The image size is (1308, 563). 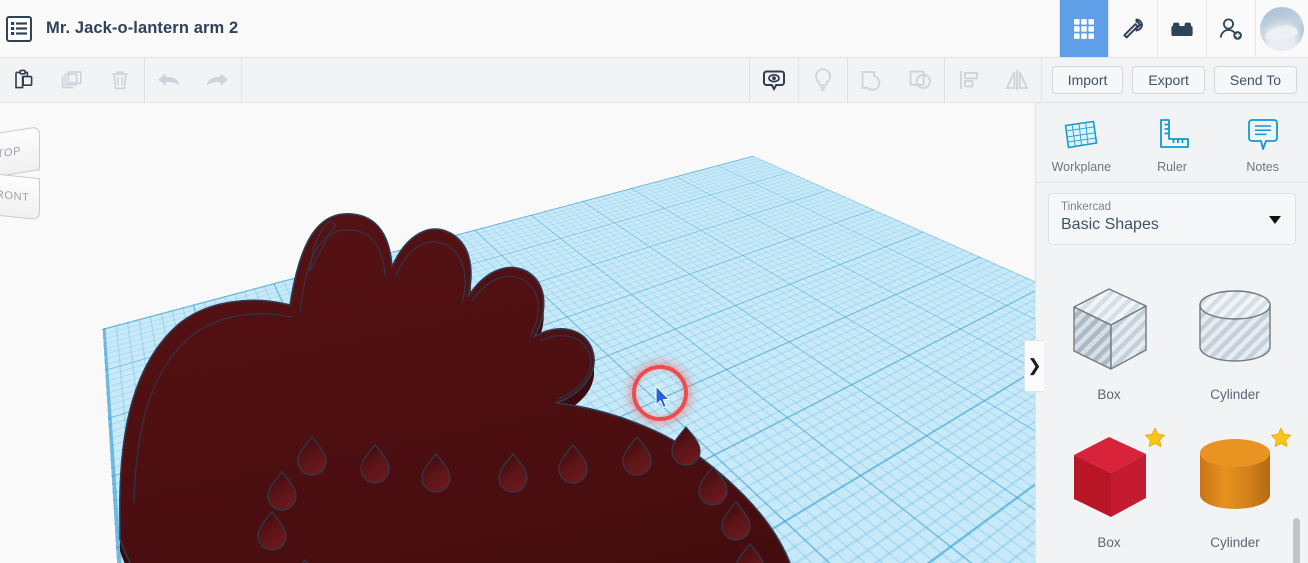 What do you see at coordinates (1230, 28) in the screenshot?
I see `add-person-icon` at bounding box center [1230, 28].